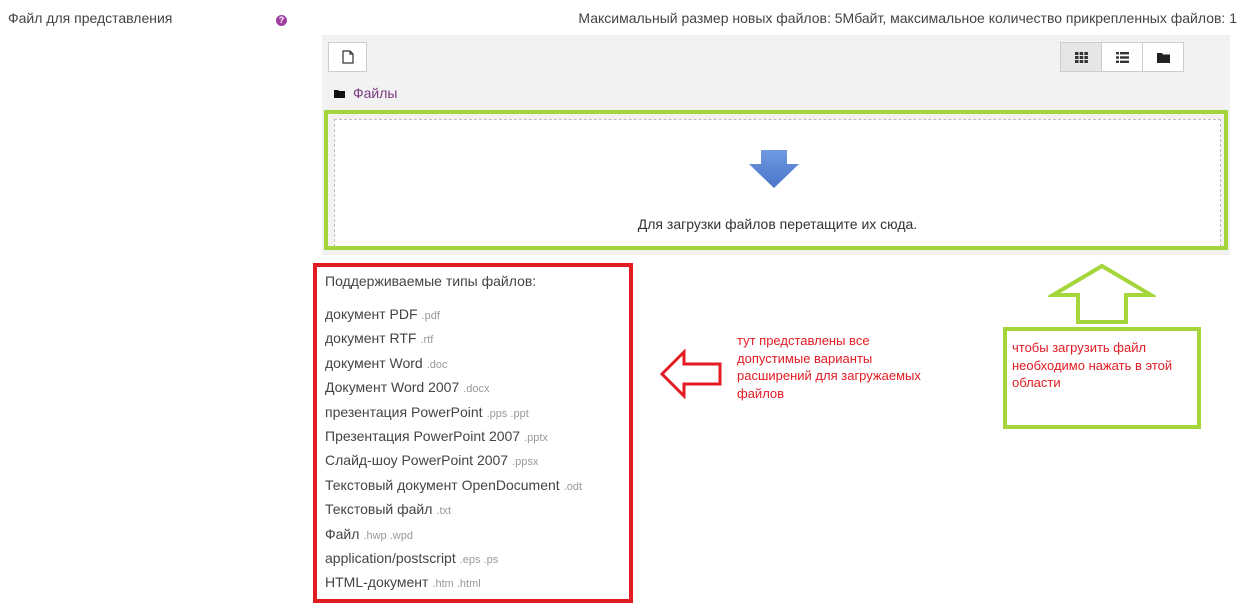  What do you see at coordinates (412, 557) in the screenshot?
I see `file-type-item: application/postscript .eps .ps` at bounding box center [412, 557].